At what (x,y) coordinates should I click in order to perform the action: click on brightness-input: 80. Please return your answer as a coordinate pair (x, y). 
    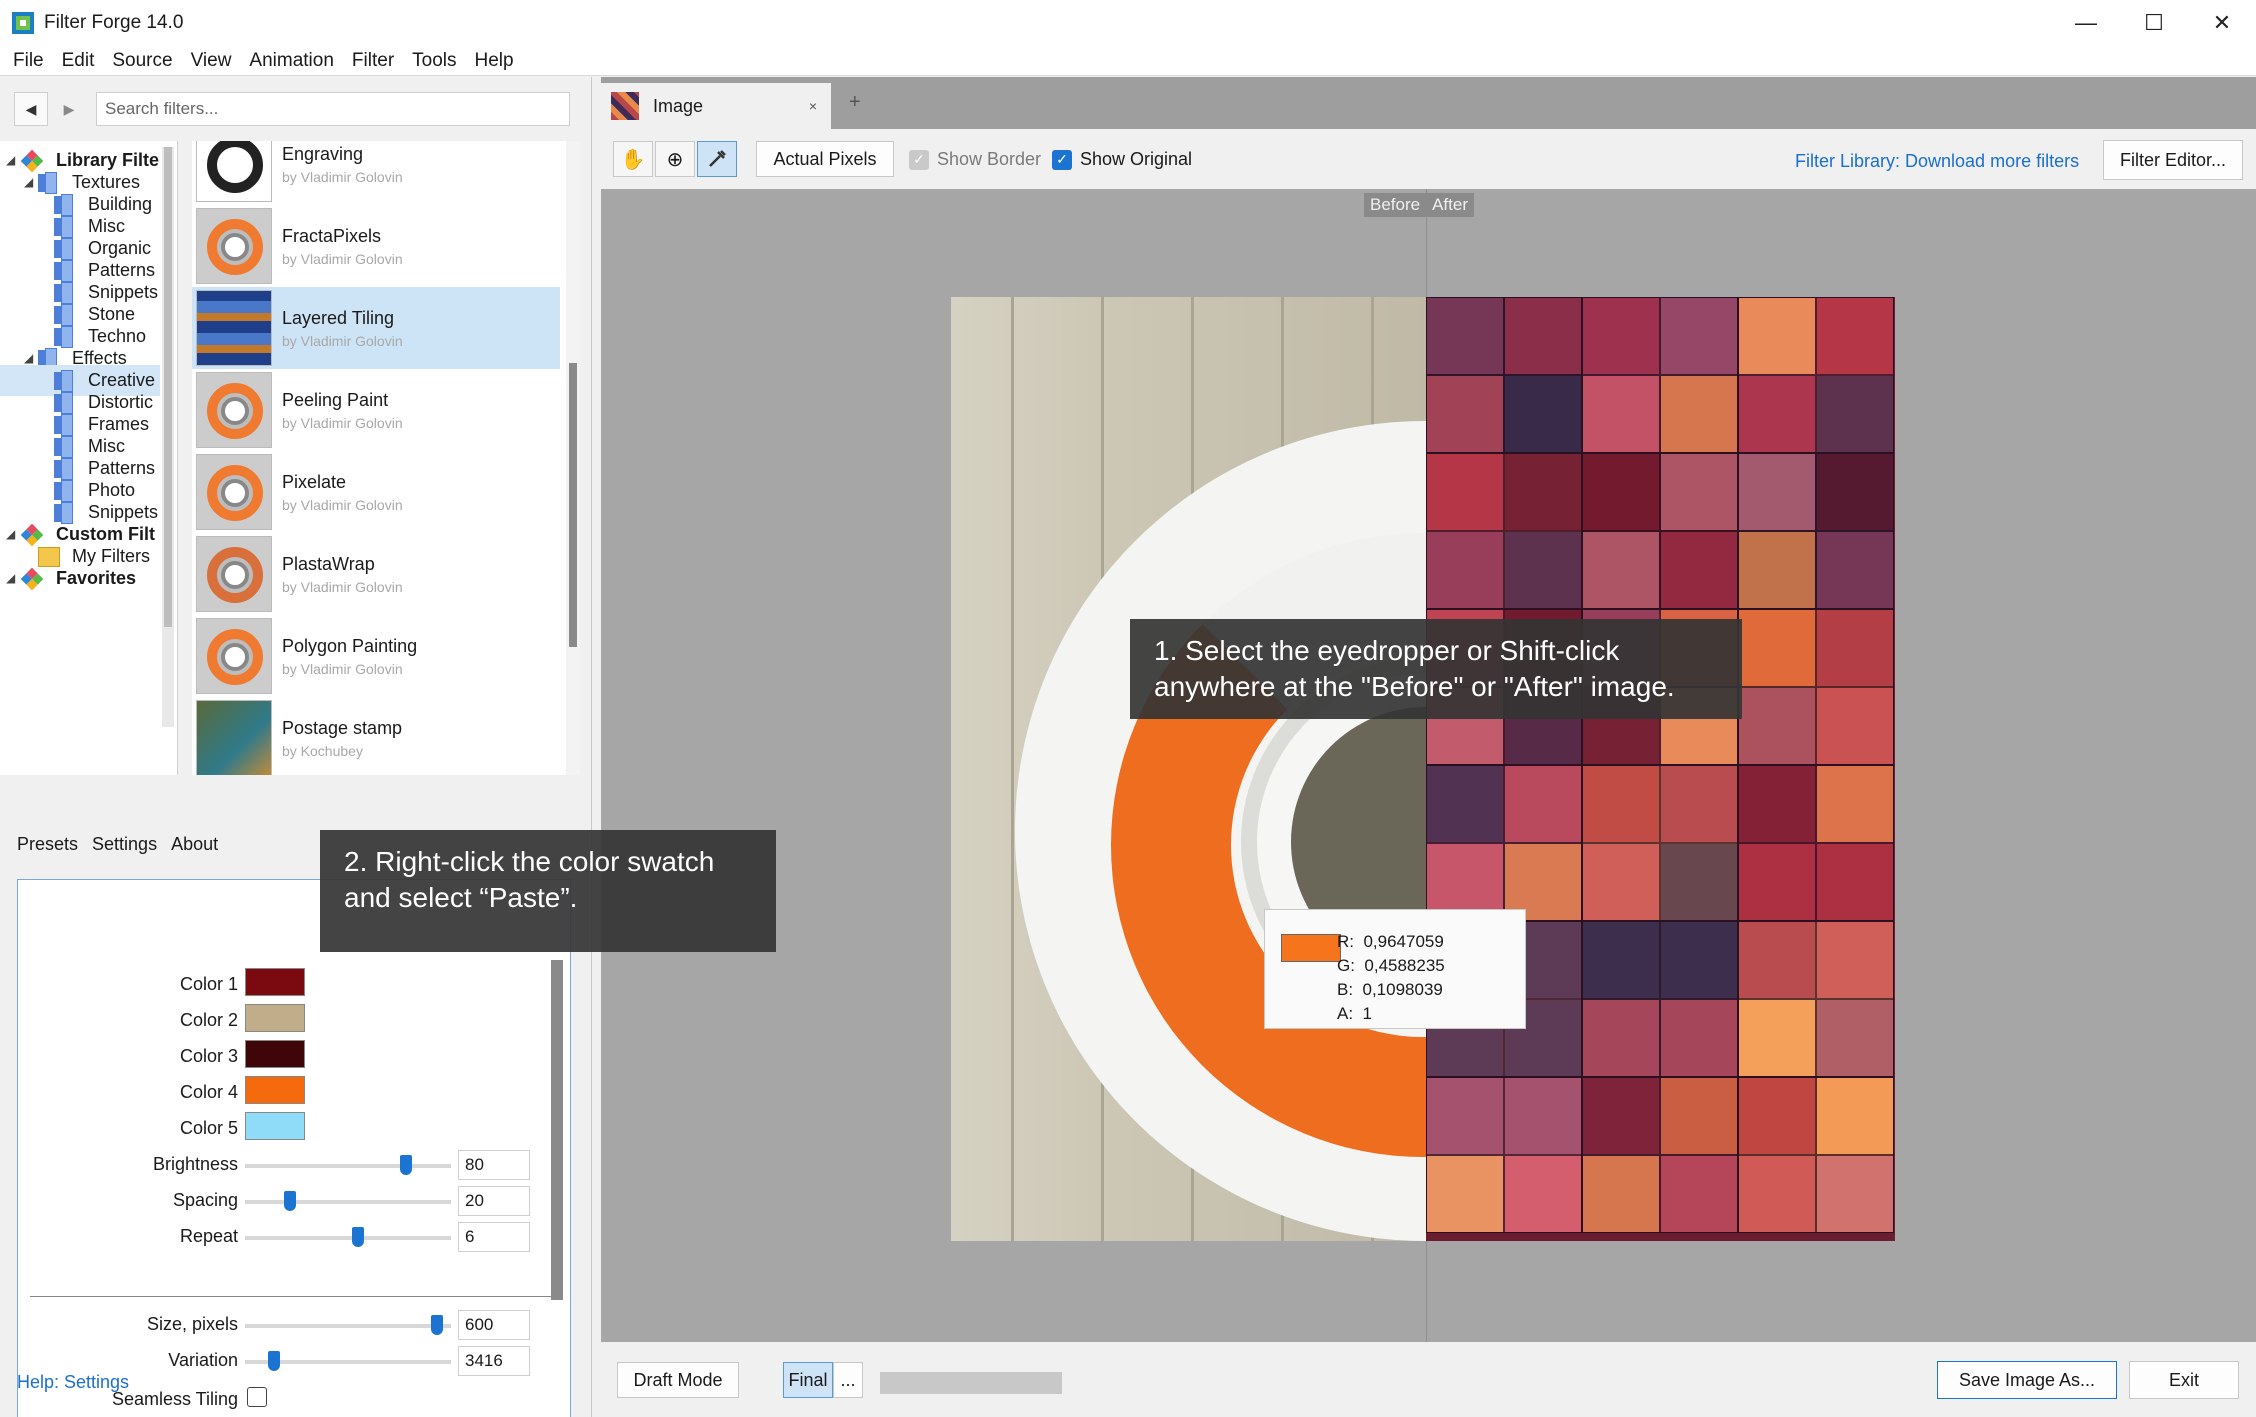
    Looking at the image, I should click on (494, 1165).